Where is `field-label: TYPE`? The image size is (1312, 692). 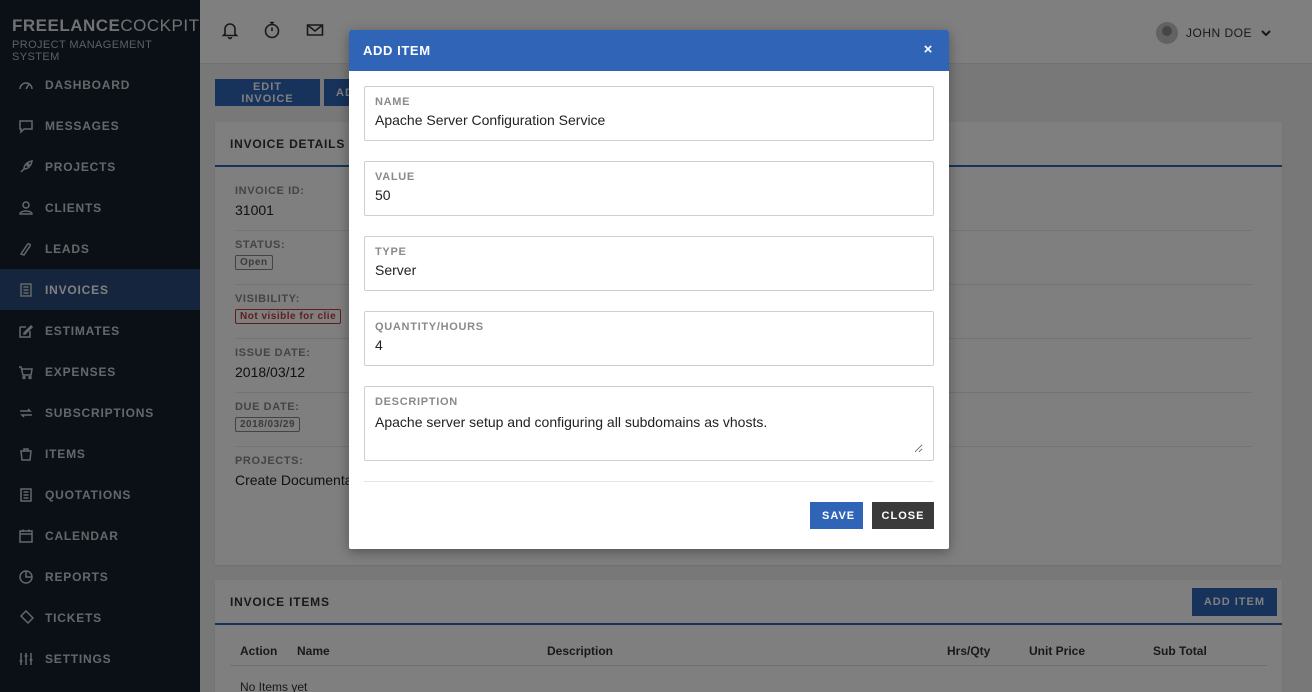 field-label: TYPE is located at coordinates (391, 252).